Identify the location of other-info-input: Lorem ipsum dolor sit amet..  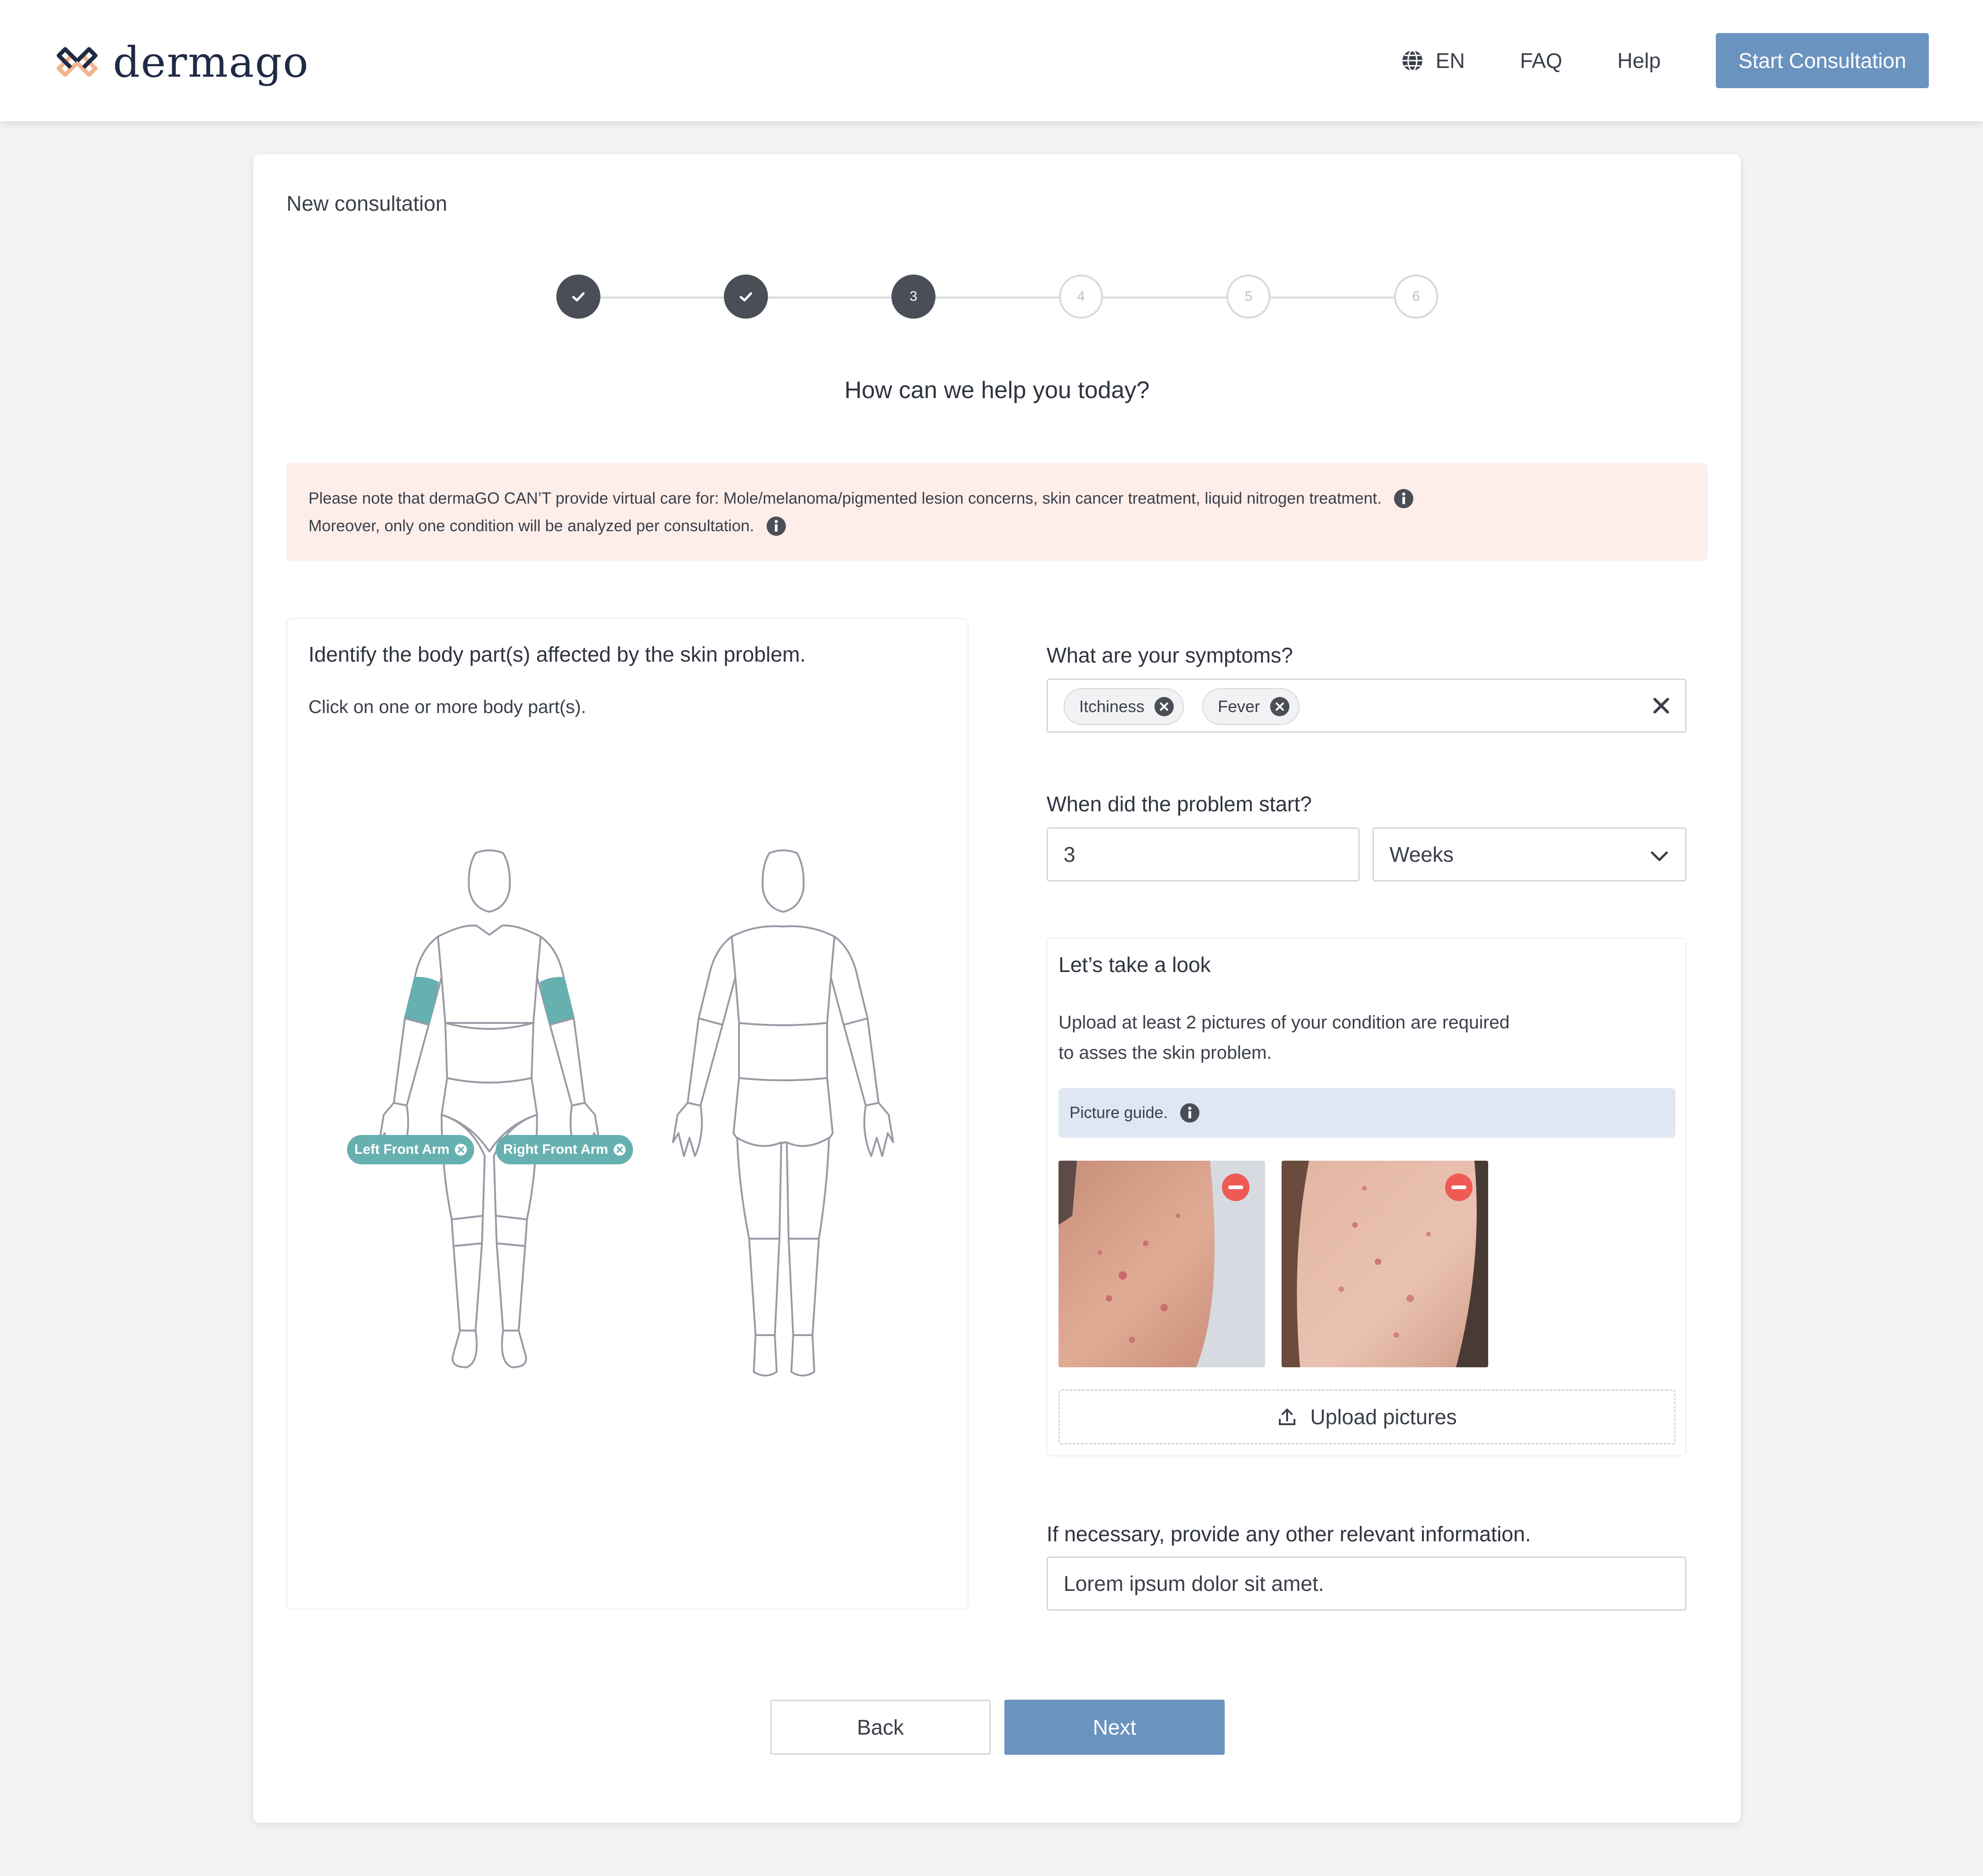
(1366, 1583).